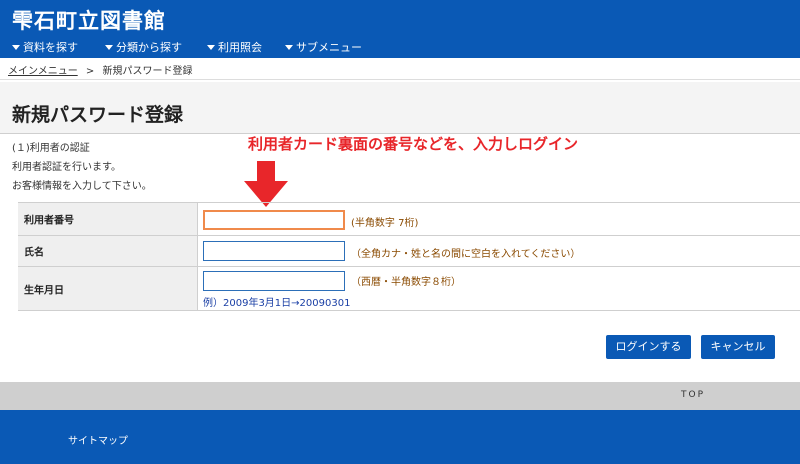  I want to click on name-label-cell: 氏名, so click(108, 251).